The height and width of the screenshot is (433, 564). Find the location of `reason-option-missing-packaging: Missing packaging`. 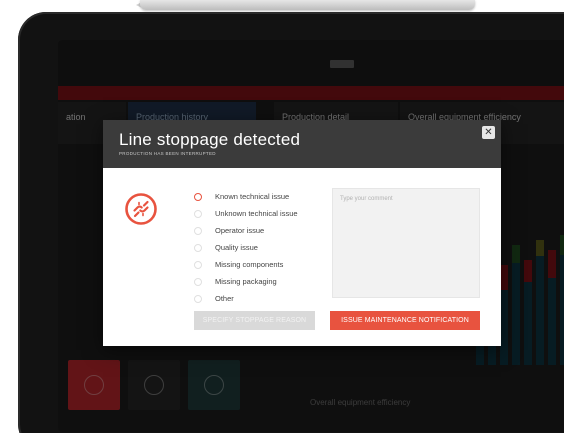

reason-option-missing-packaging: Missing packaging is located at coordinates (264, 281).